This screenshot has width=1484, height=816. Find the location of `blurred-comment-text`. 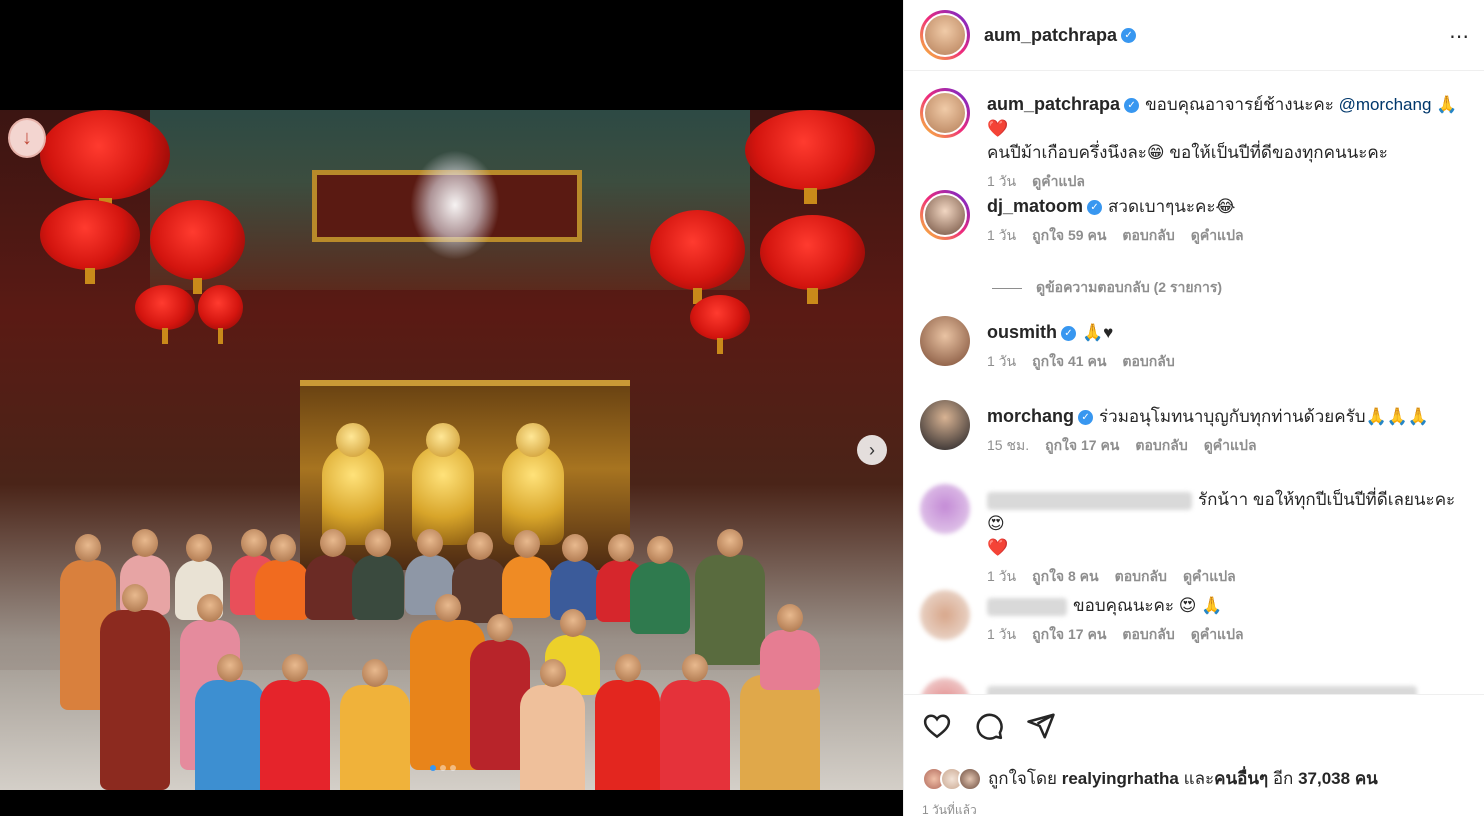

blurred-comment-text is located at coordinates (1202, 689).